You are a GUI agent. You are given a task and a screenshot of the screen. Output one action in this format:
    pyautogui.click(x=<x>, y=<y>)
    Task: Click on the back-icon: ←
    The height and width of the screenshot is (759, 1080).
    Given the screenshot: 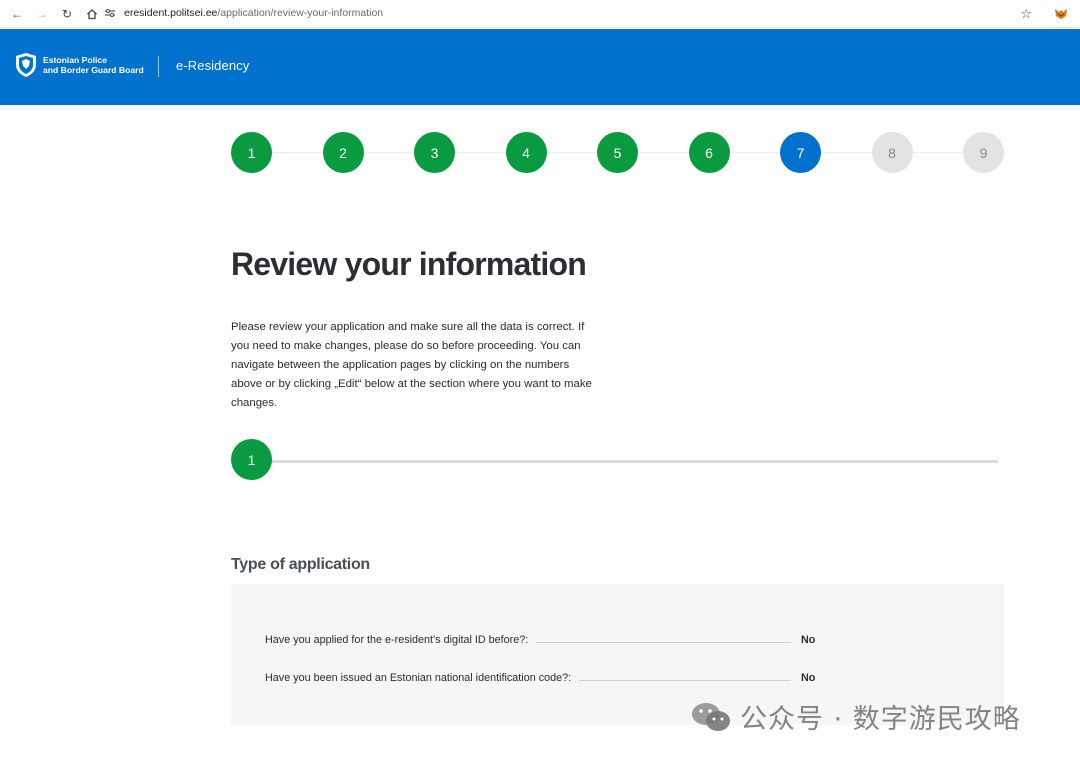 What is the action you would take?
    pyautogui.click(x=17, y=14)
    